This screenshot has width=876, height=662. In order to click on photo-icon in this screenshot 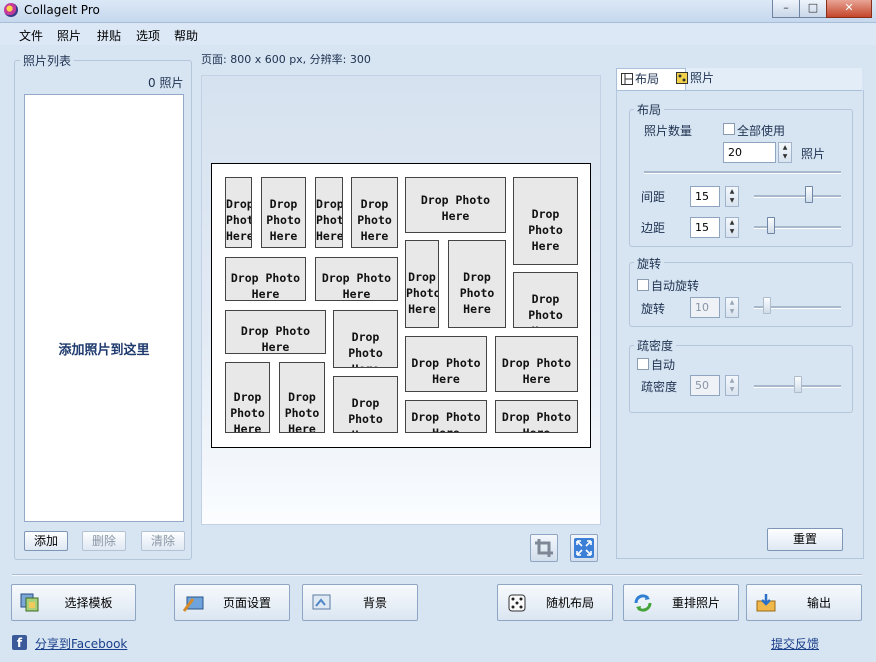, I will do `click(682, 78)`.